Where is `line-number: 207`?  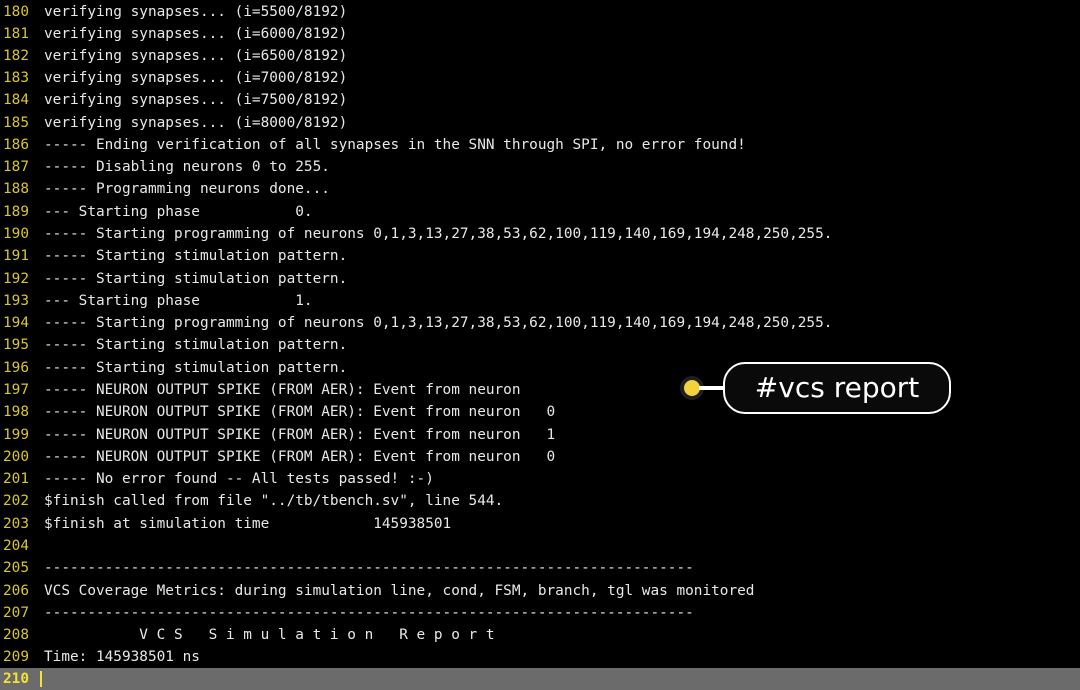 line-number: 207 is located at coordinates (16, 613).